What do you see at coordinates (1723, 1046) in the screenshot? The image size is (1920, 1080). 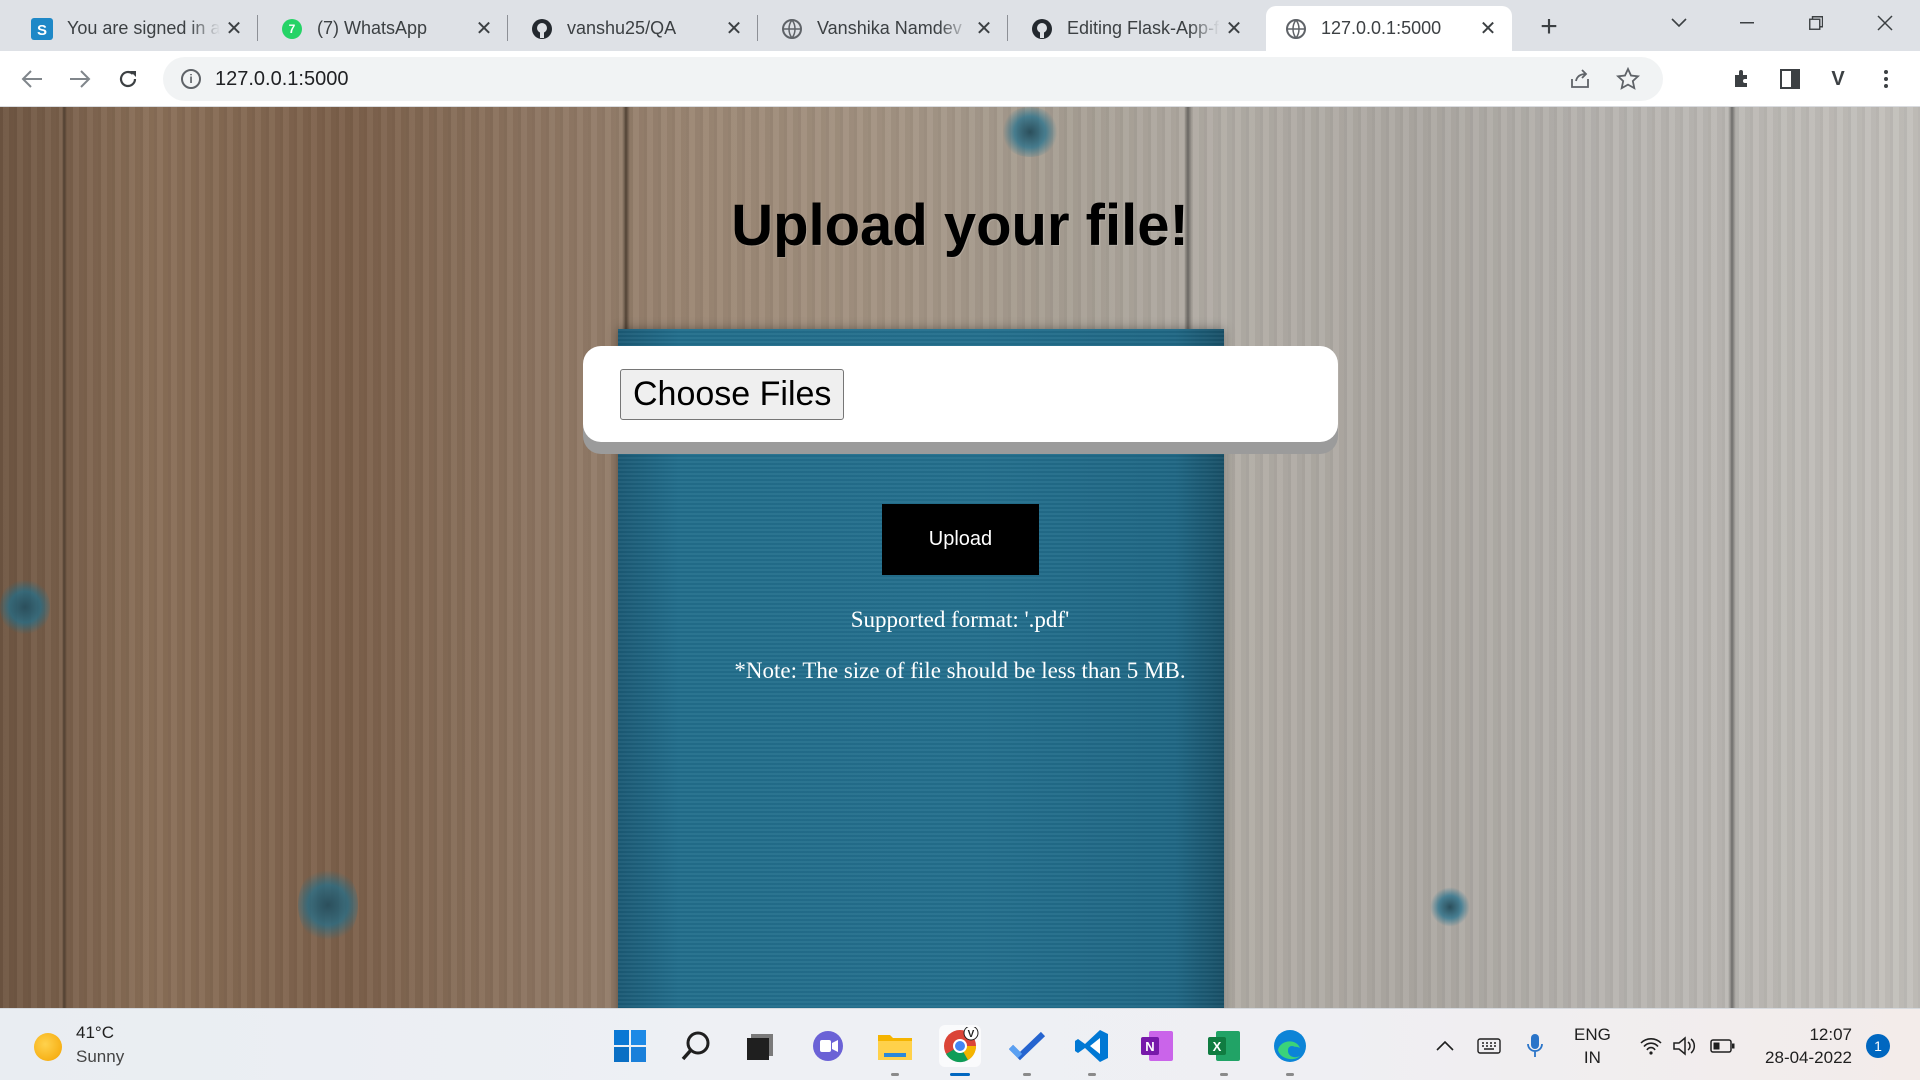 I see `battery-icon` at bounding box center [1723, 1046].